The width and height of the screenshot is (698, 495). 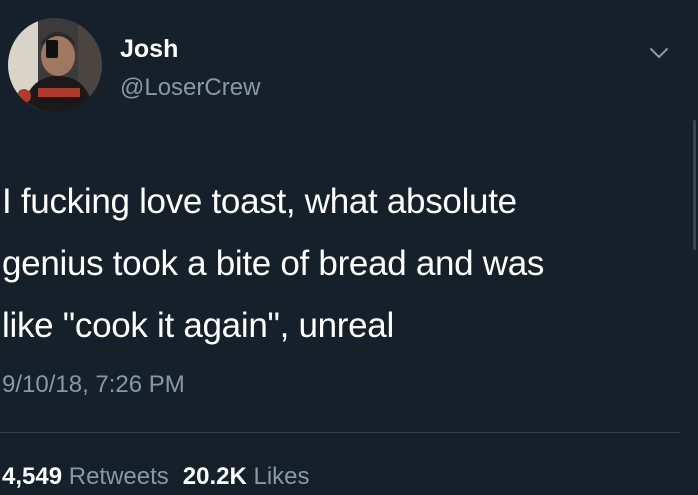 I want to click on display-name: Josh, so click(x=149, y=49).